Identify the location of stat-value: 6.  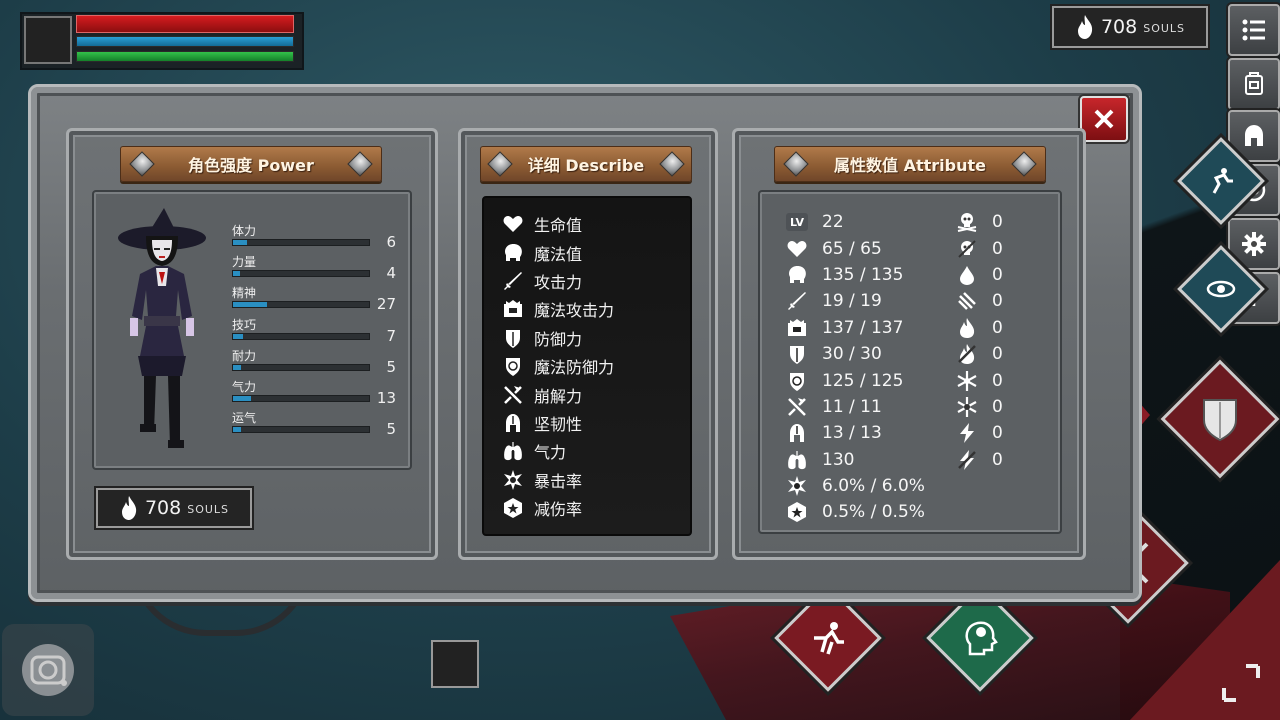
(391, 242).